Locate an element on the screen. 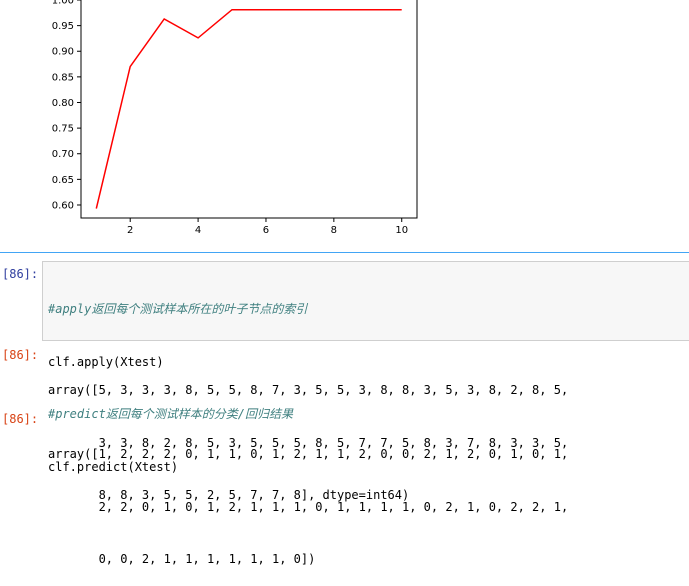 The width and height of the screenshot is (689, 586). y-tick-label: 0.80 is located at coordinates (63, 103).